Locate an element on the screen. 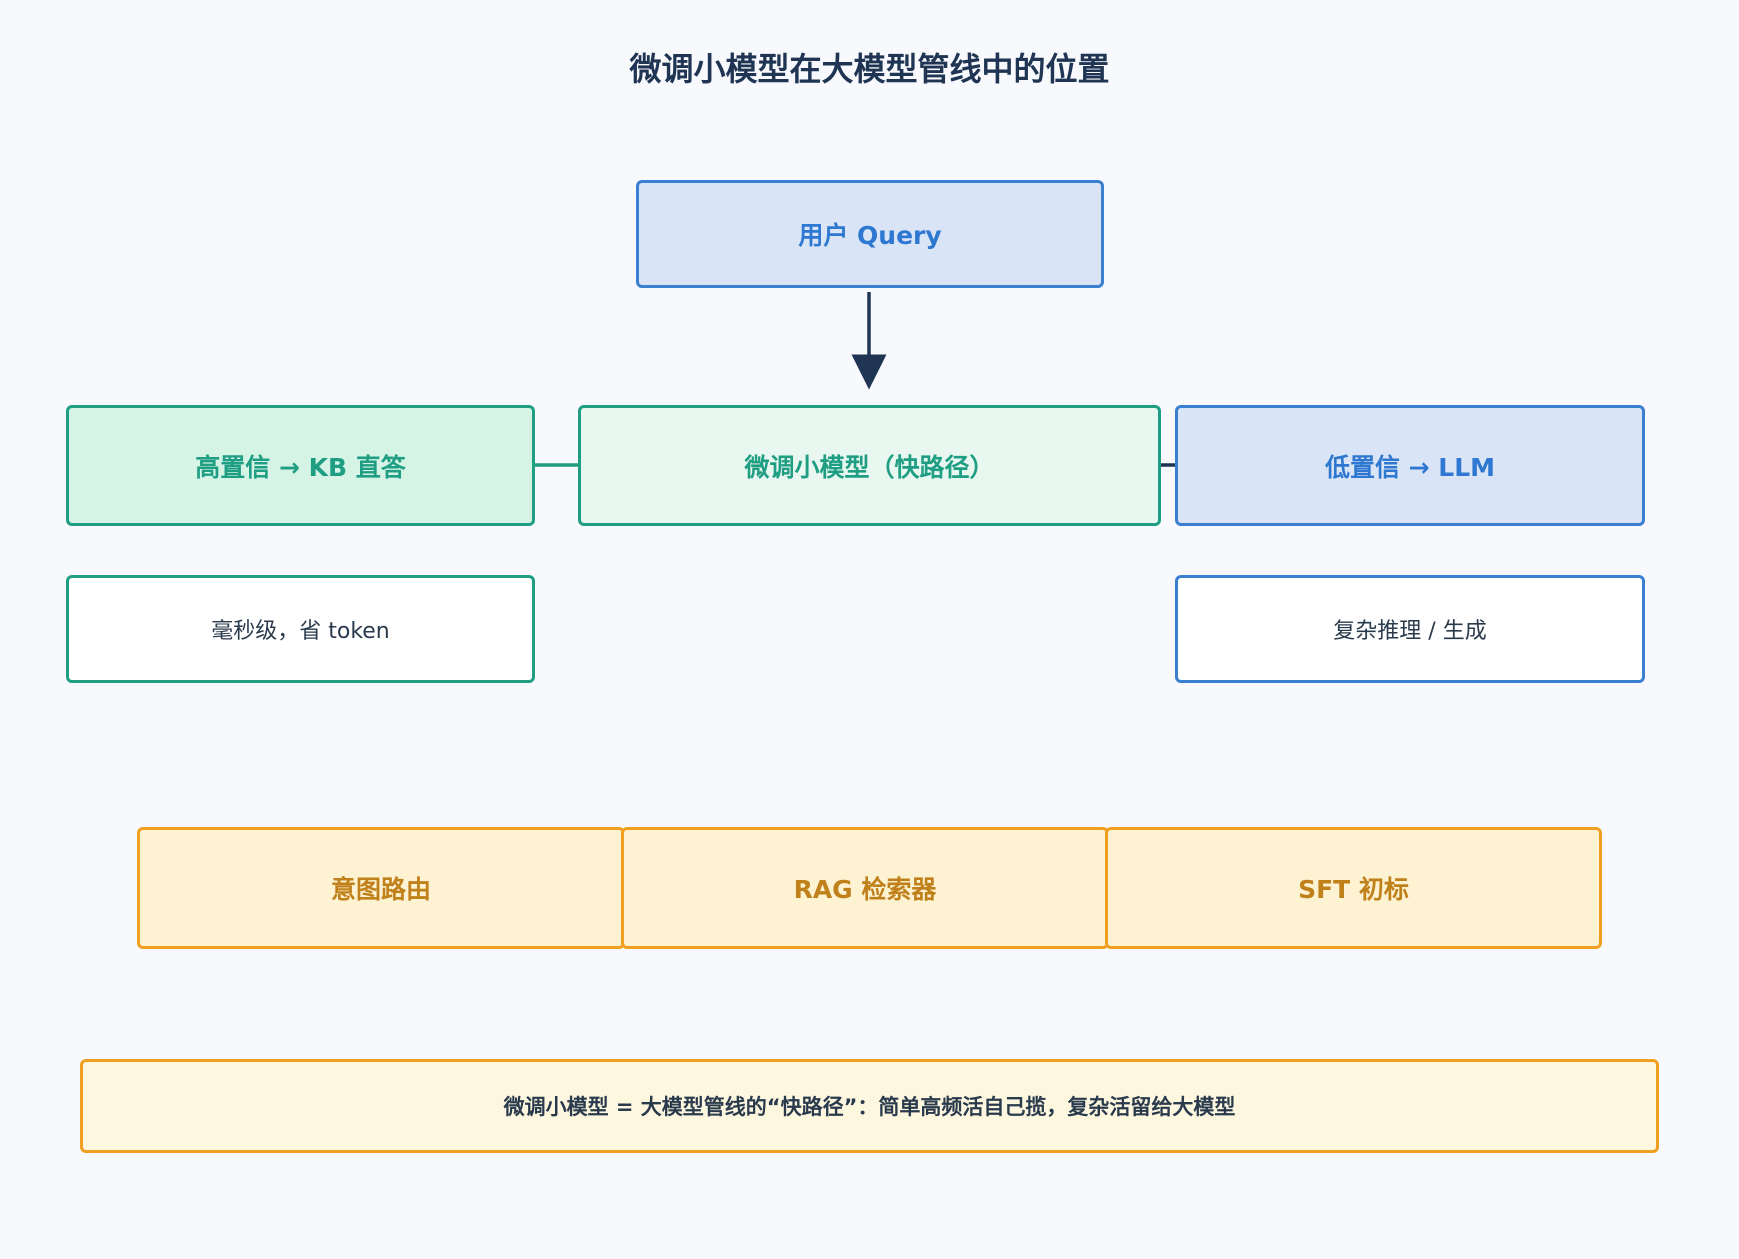 This screenshot has width=1739, height=1259. use-case-label: SFT 初标 is located at coordinates (1353, 889).